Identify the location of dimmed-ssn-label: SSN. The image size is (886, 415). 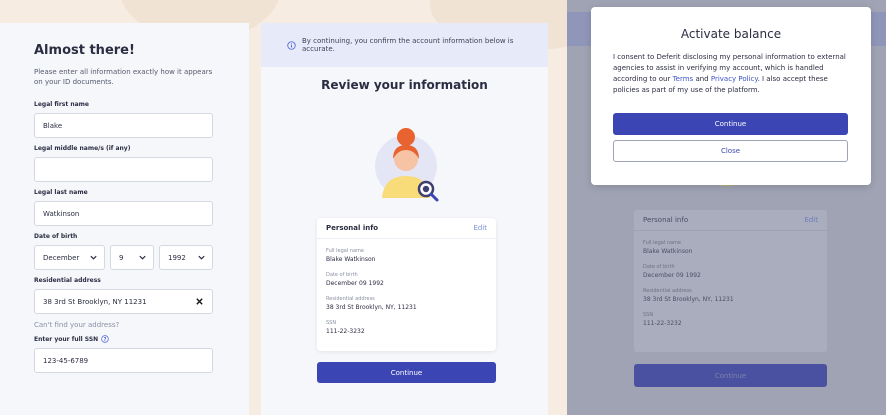
(648, 315).